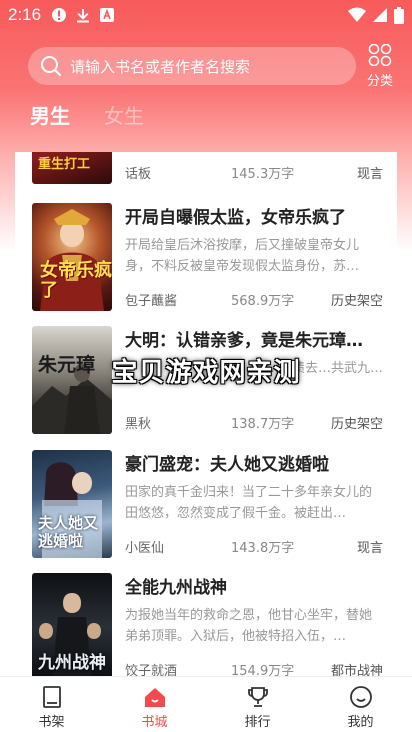 The image size is (412, 732). I want to click on search-row: 请输入书名或者作者名搜索 分类, so click(214, 66).